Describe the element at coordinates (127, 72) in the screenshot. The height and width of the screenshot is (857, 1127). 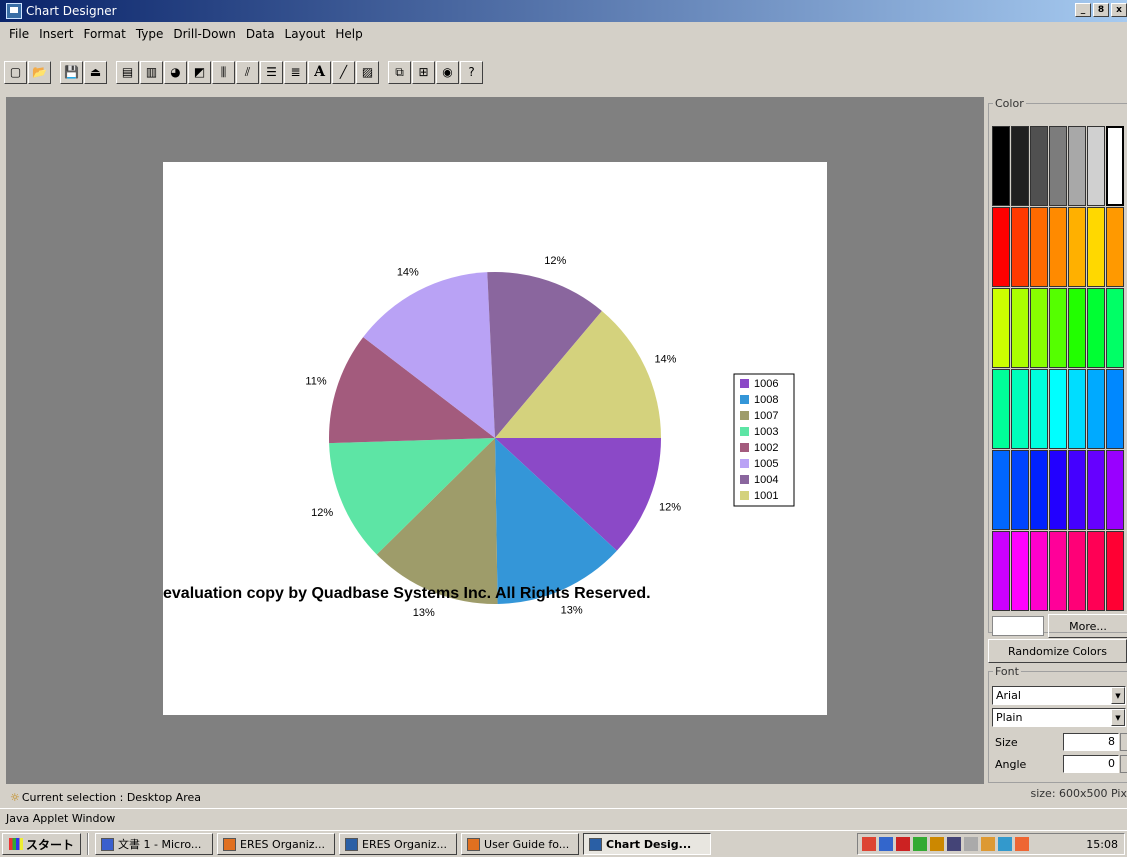
I see `chart-type-icon: ▤` at that location.